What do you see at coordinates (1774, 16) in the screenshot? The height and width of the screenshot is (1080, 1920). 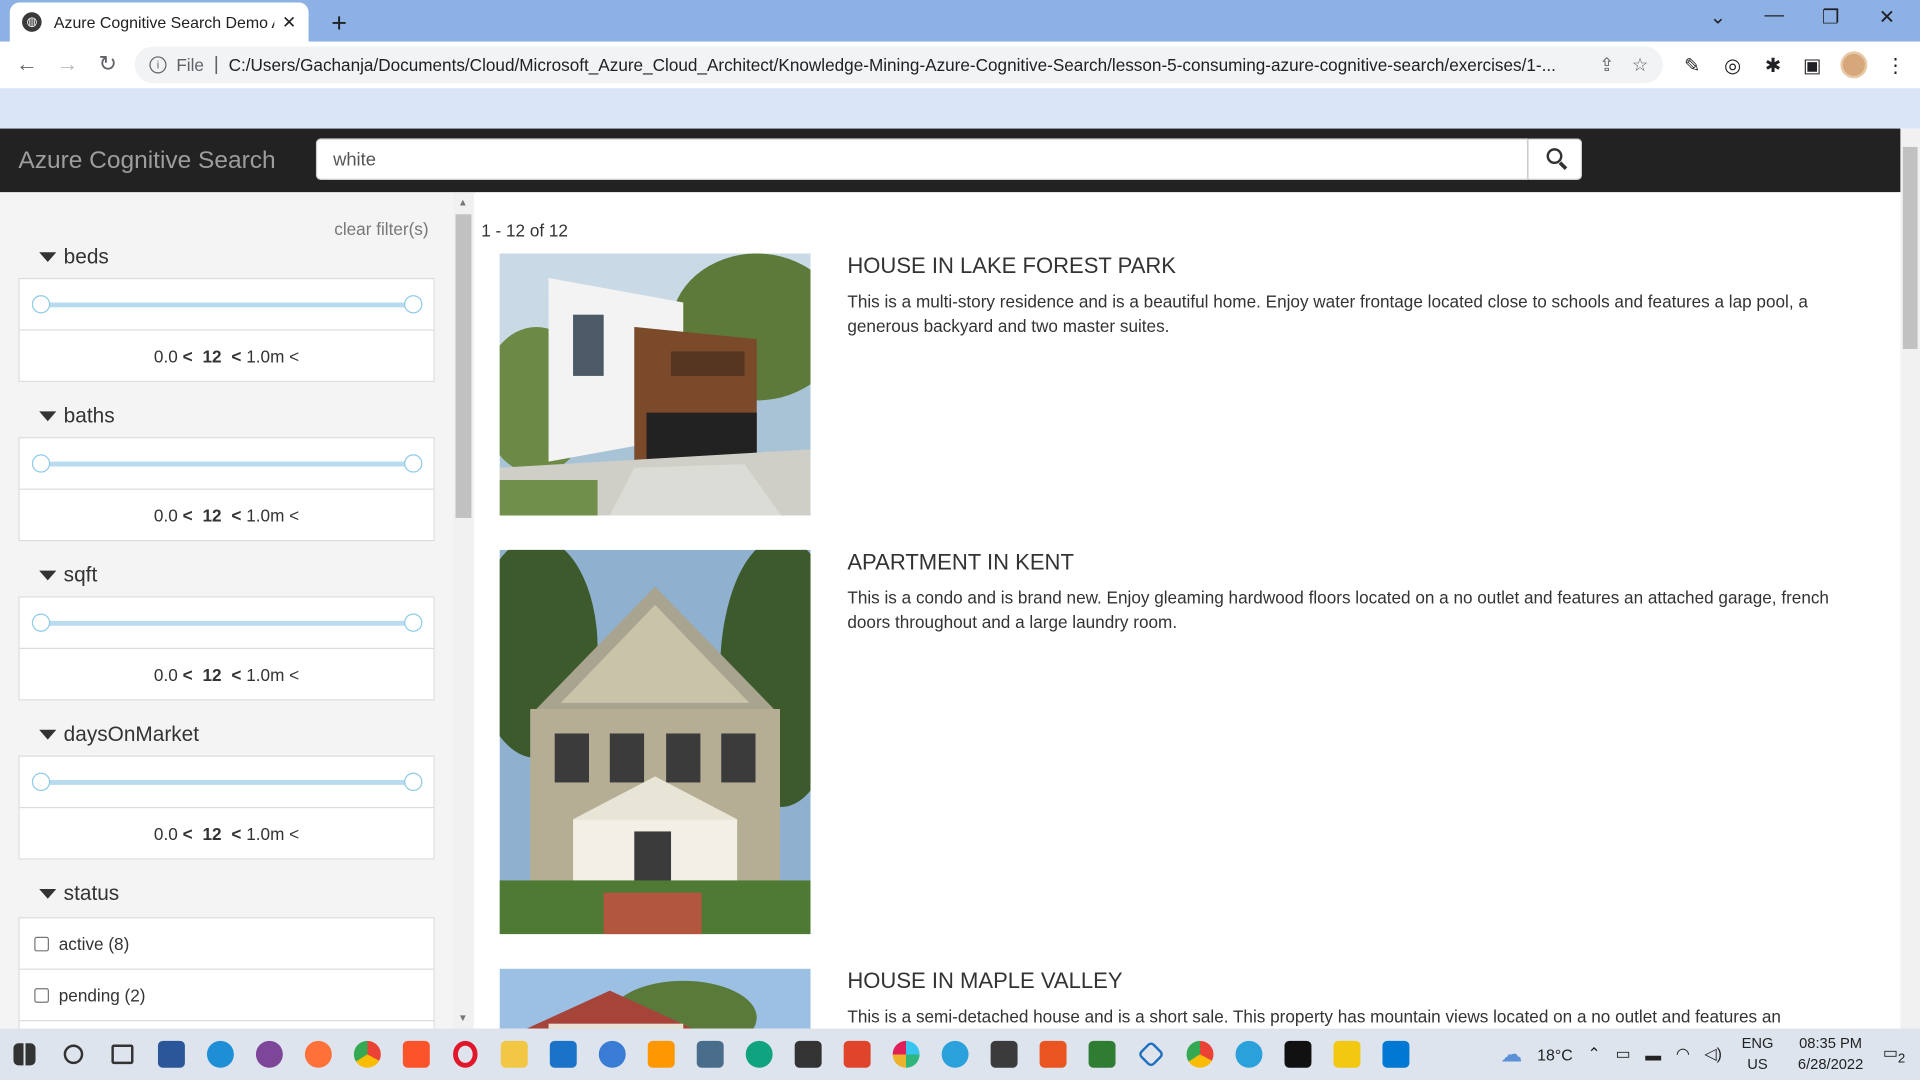 I see `minimize-icon: —` at bounding box center [1774, 16].